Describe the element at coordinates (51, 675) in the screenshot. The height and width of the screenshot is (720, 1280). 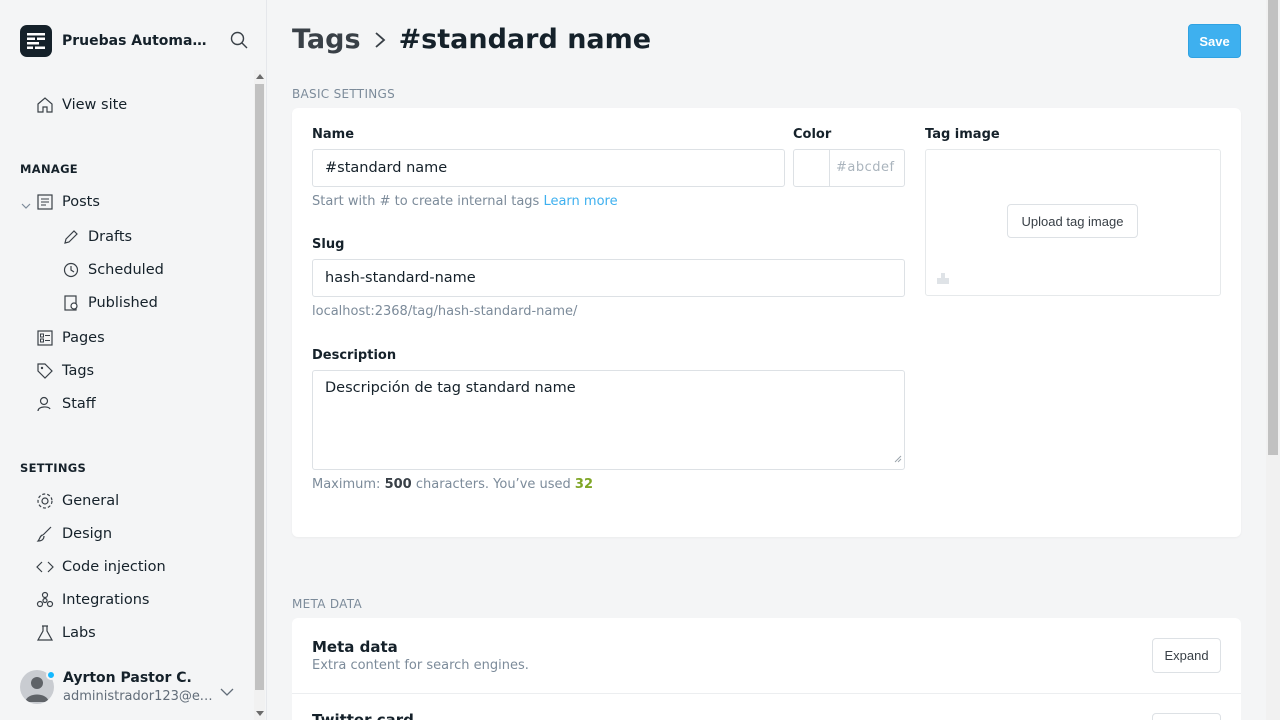
I see `status-dot` at that location.